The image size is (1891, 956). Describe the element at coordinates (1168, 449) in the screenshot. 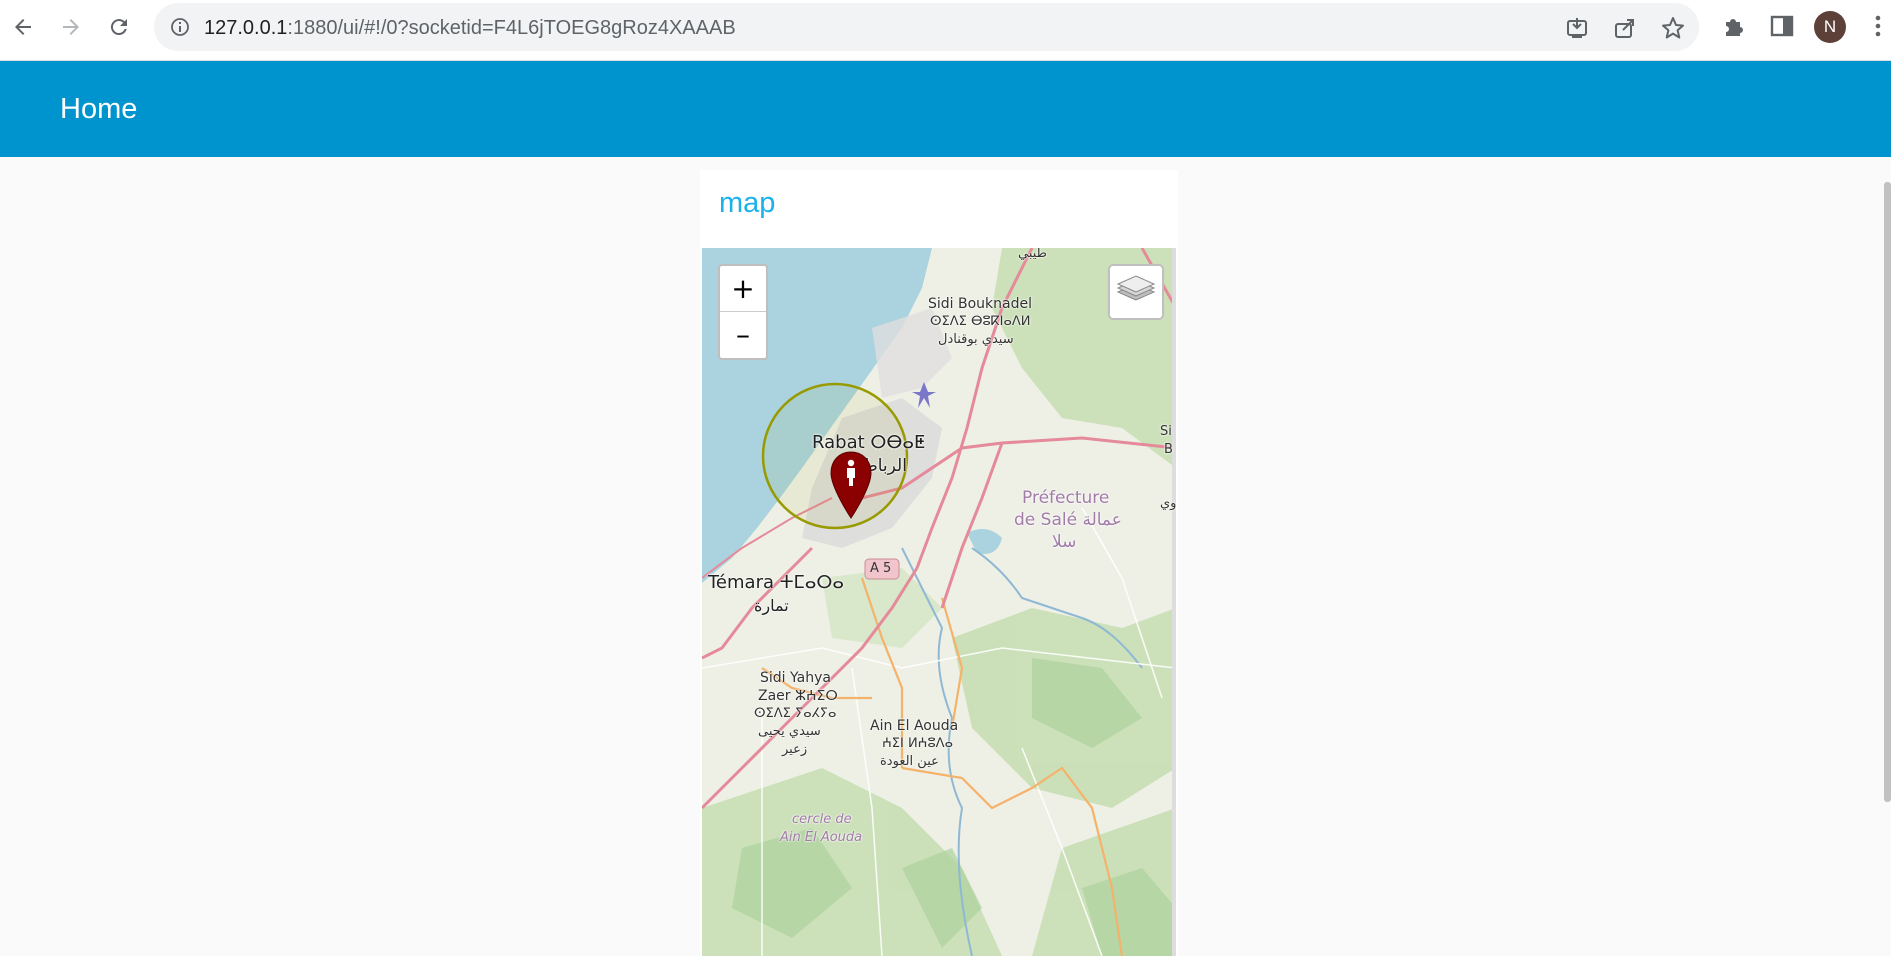

I see `label-edge-b: B` at that location.